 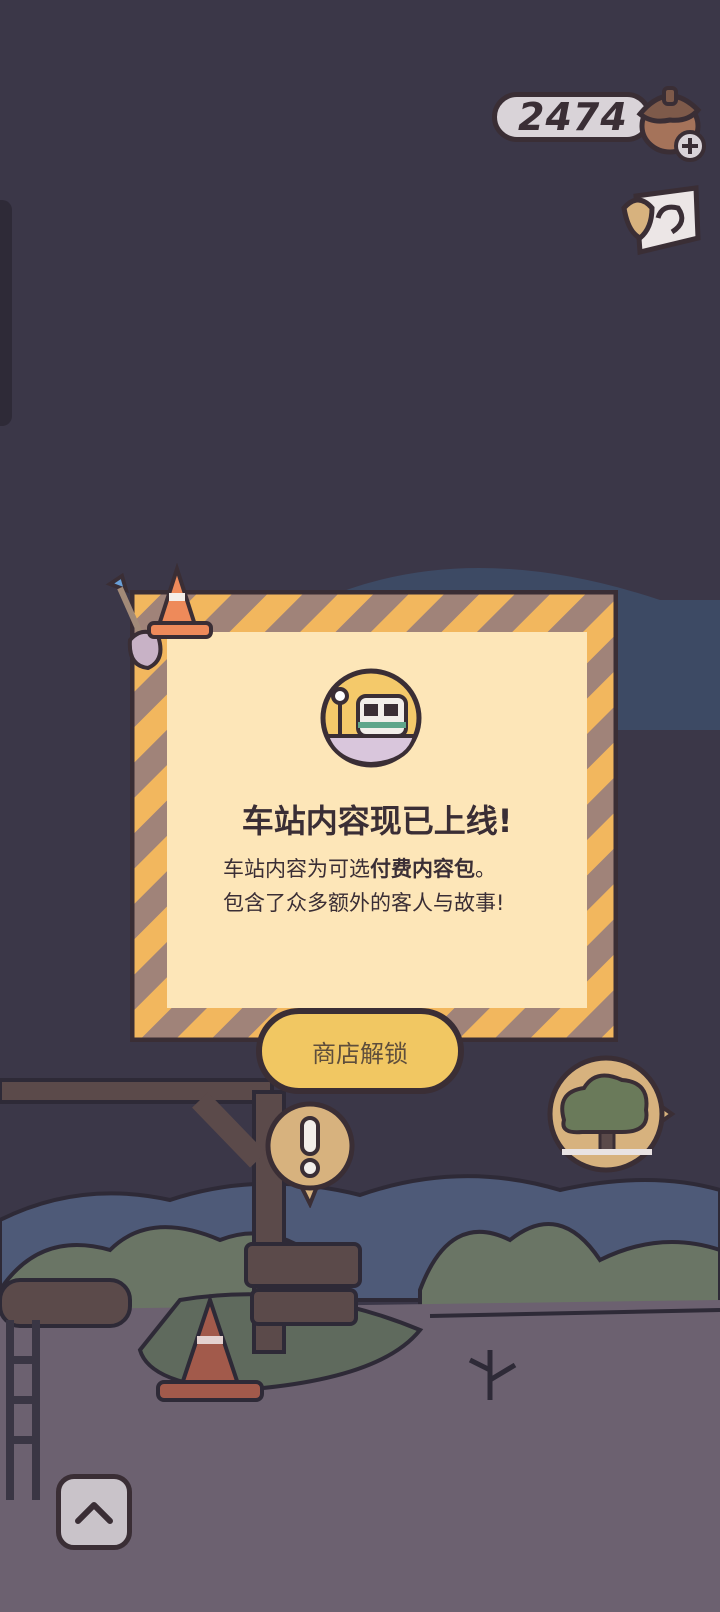 What do you see at coordinates (210, 1391) in the screenshot?
I see `ground-cone-base` at bounding box center [210, 1391].